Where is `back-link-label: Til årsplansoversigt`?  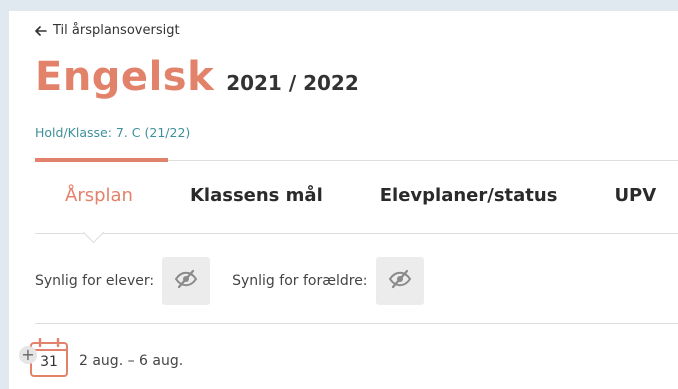
back-link-label: Til årsplansoversigt is located at coordinates (116, 30).